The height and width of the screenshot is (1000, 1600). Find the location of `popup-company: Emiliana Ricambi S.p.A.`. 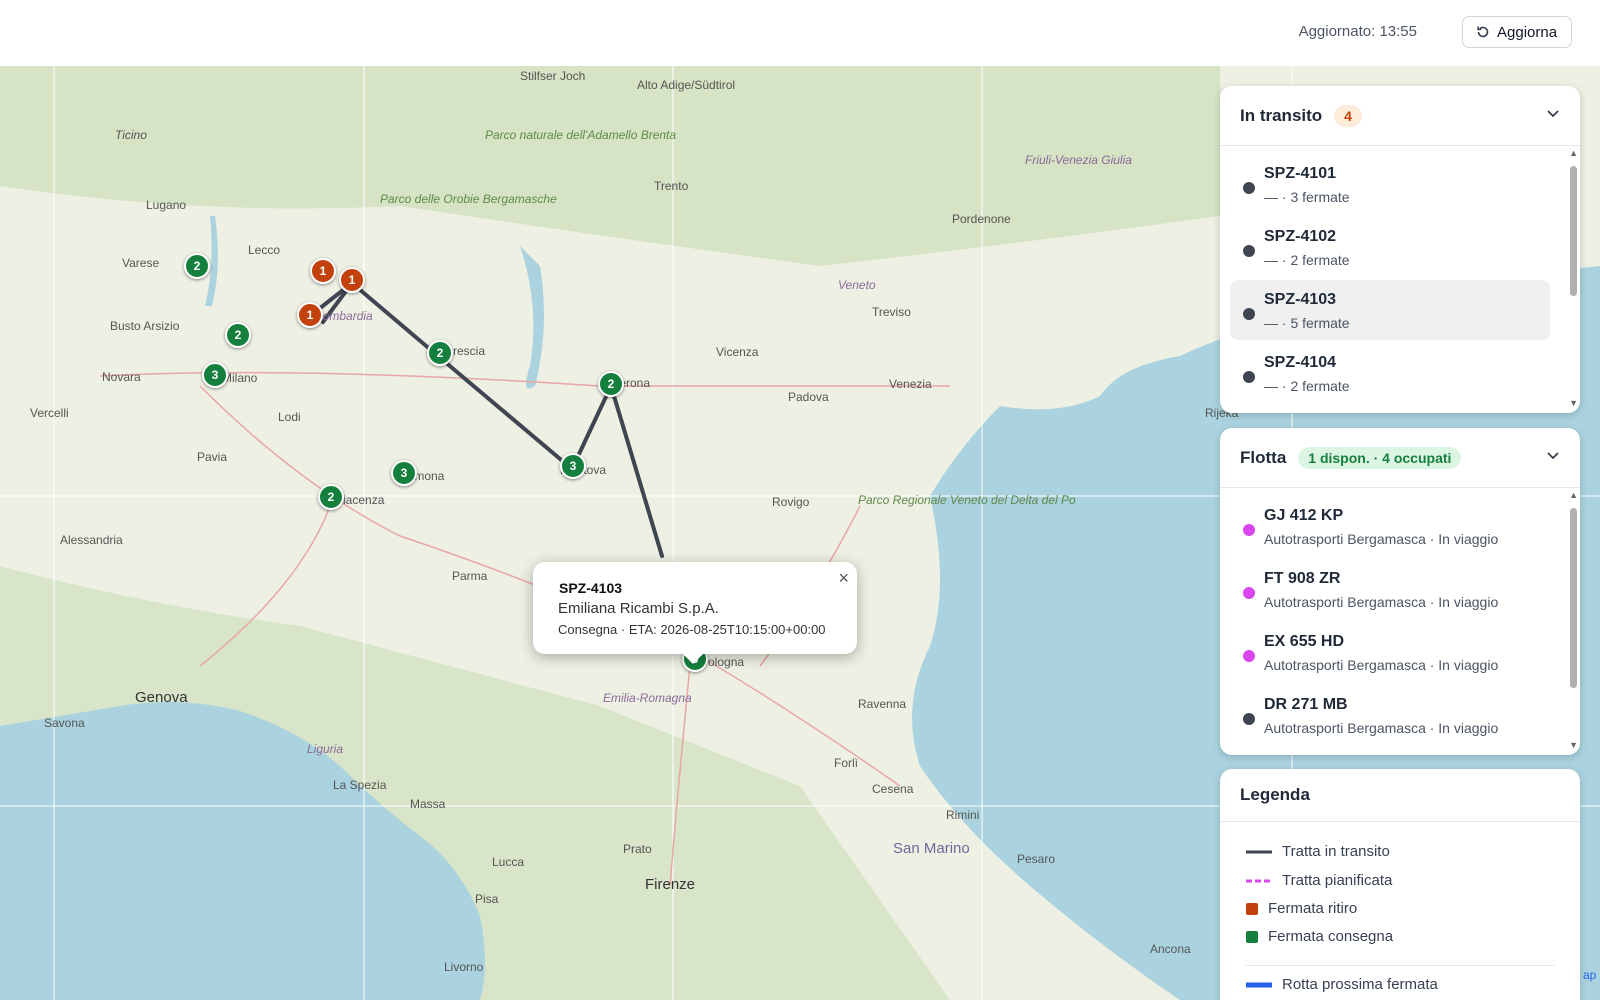

popup-company: Emiliana Ricambi S.p.A. is located at coordinates (638, 608).